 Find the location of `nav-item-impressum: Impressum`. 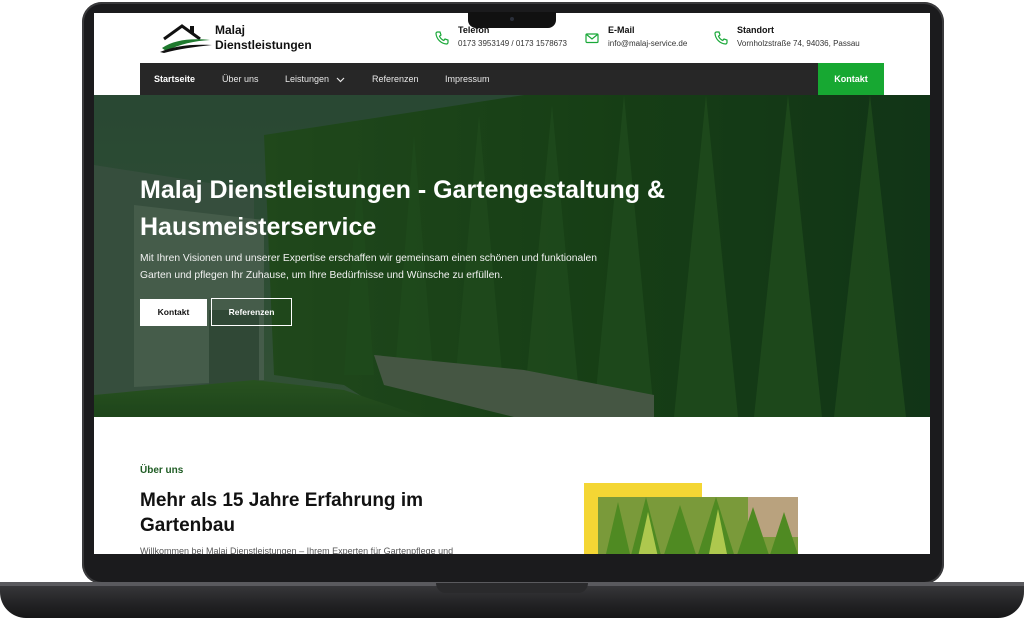

nav-item-impressum: Impressum is located at coordinates (467, 79).